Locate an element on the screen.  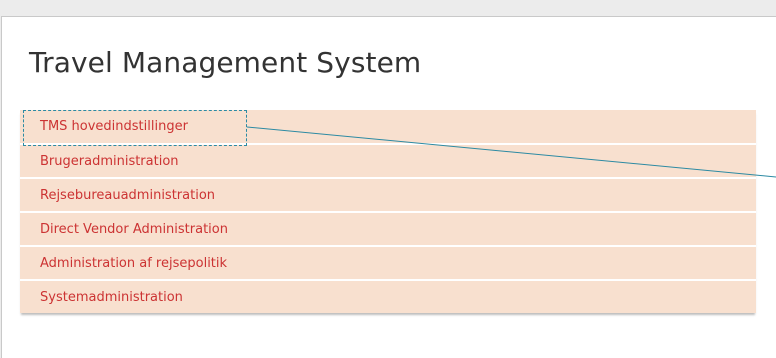
menu-item-user-administration: Brugeradministration is located at coordinates (388, 160).